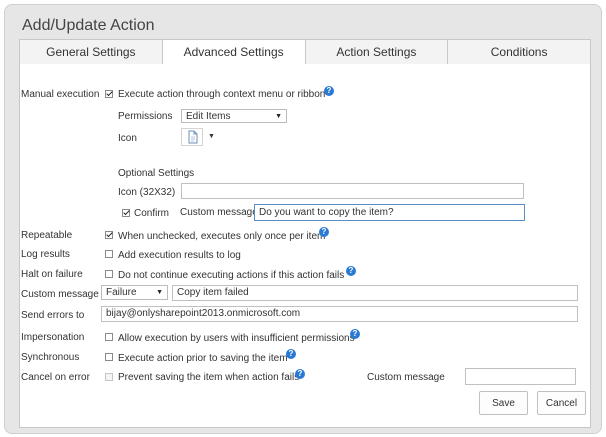 This screenshot has width=606, height=437. I want to click on tab-conditions: Conditions, so click(519, 52).